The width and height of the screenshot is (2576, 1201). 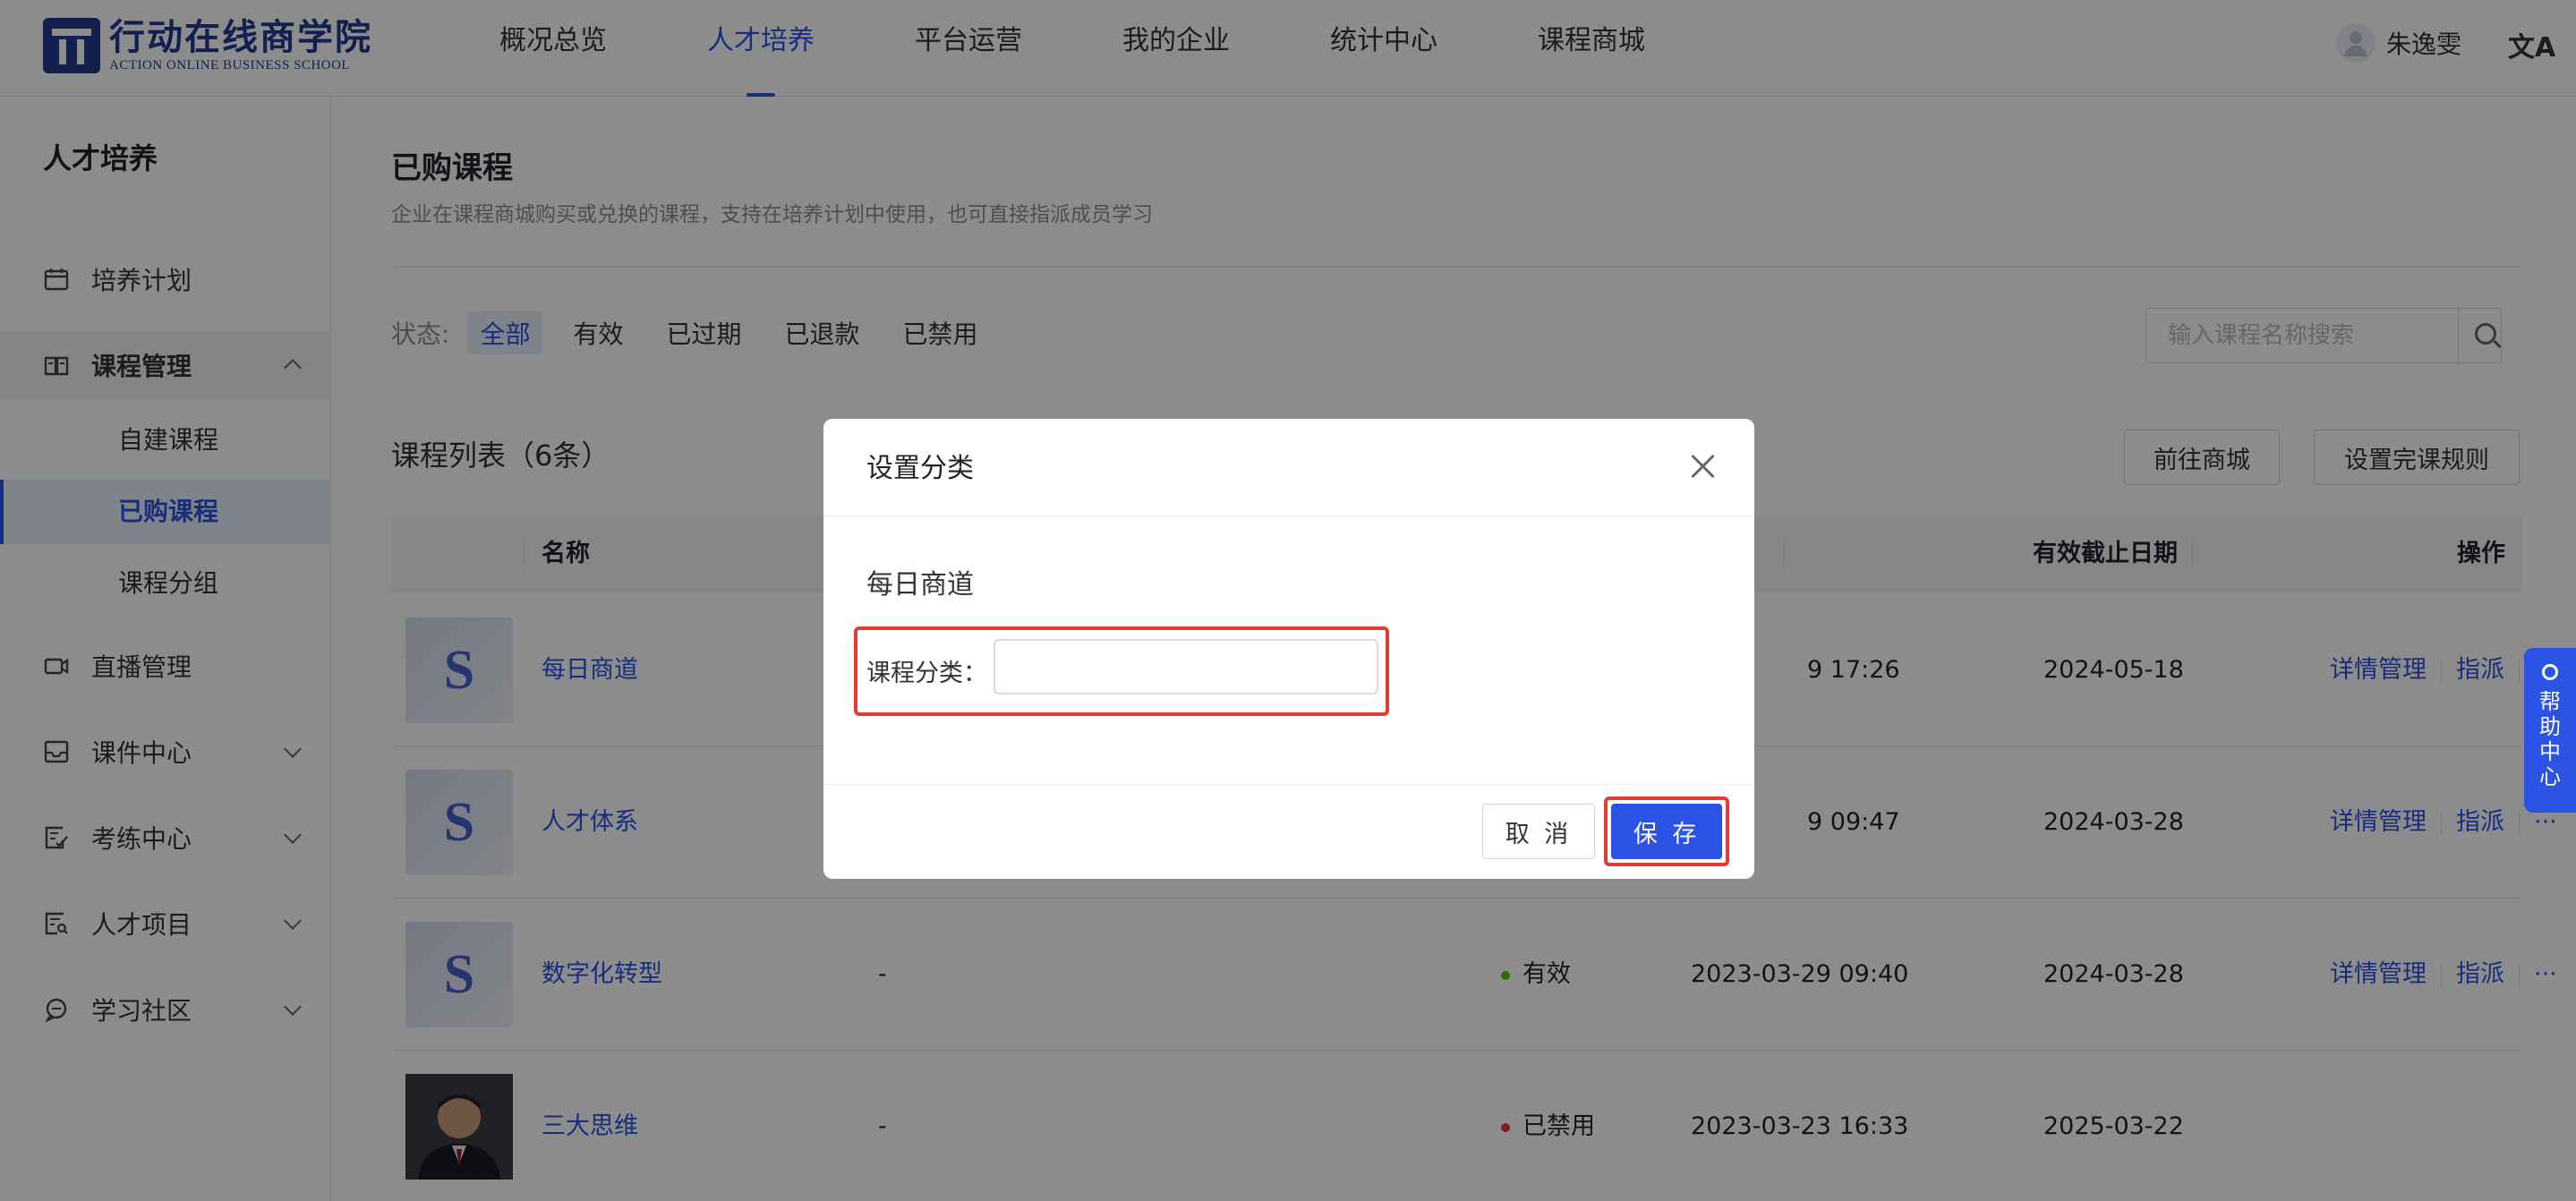 I want to click on cancel-button: 取 消, so click(x=1538, y=831).